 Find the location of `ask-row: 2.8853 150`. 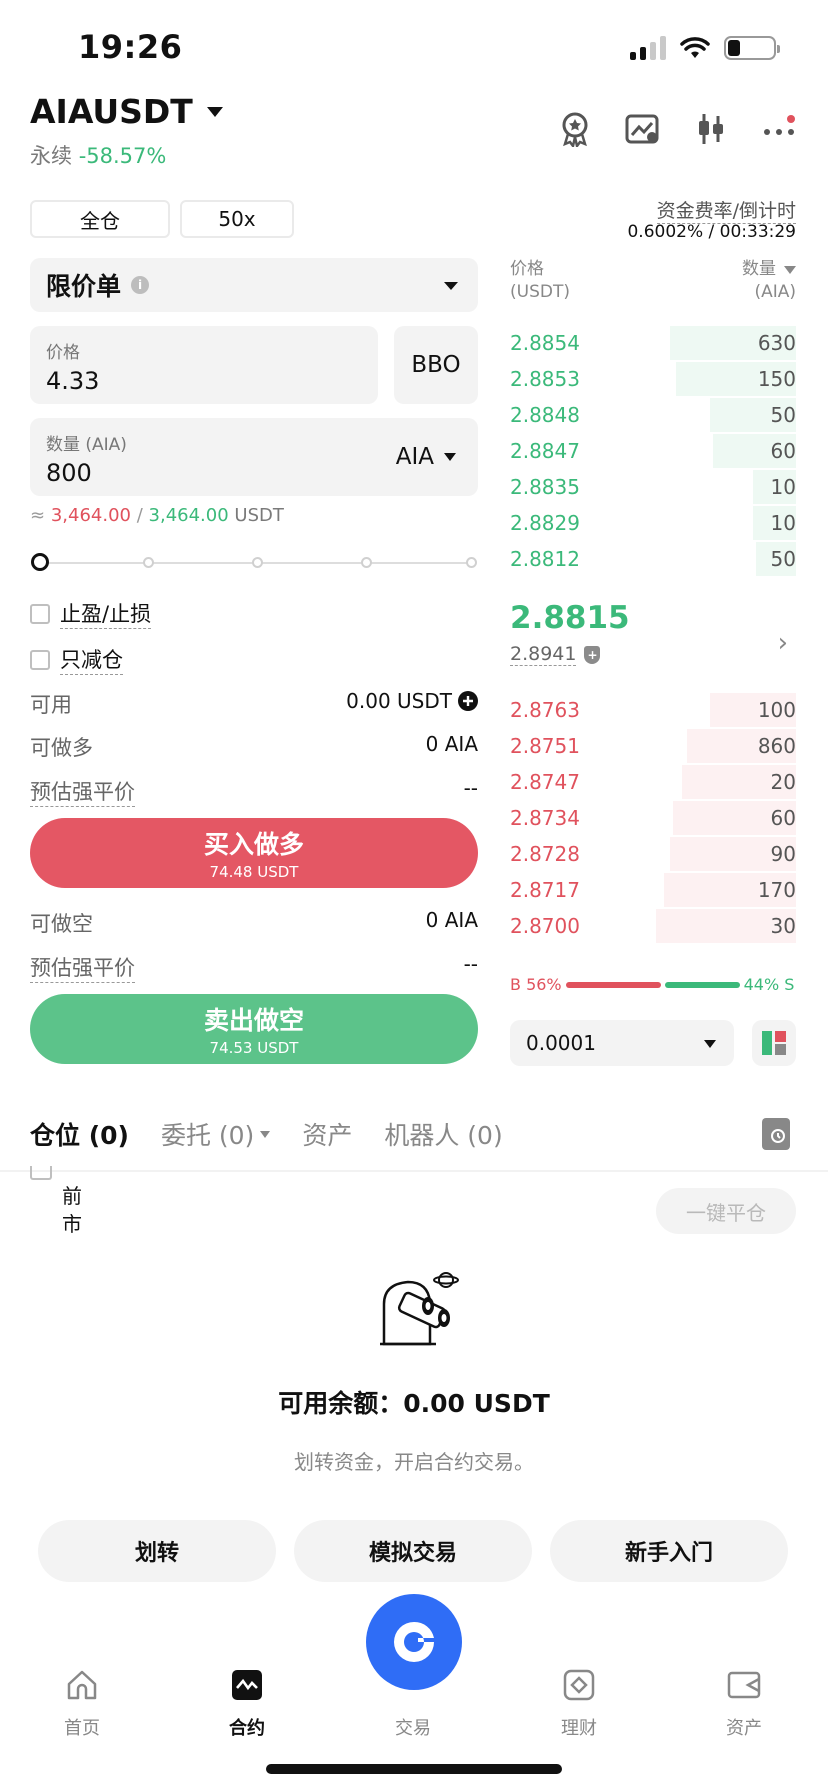

ask-row: 2.8853 150 is located at coordinates (653, 379).